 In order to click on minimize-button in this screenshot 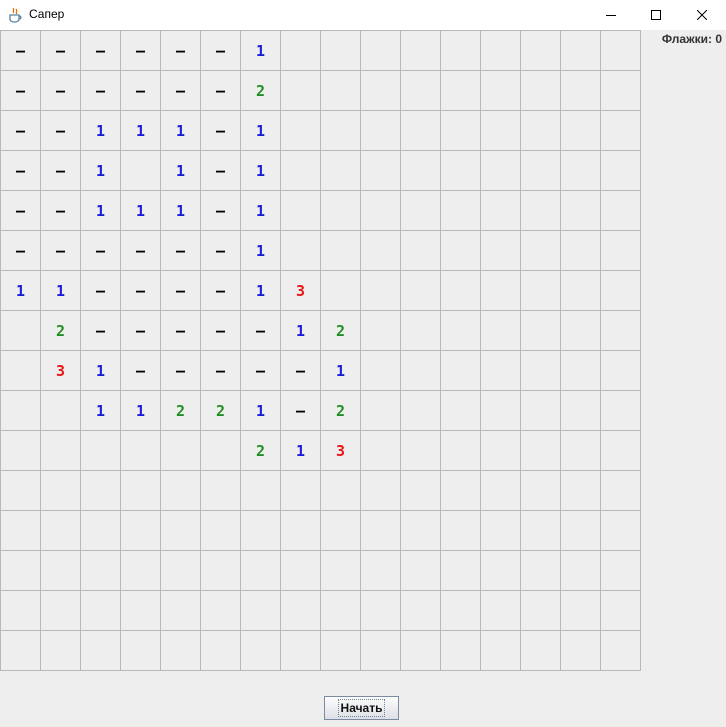, I will do `click(611, 15)`.